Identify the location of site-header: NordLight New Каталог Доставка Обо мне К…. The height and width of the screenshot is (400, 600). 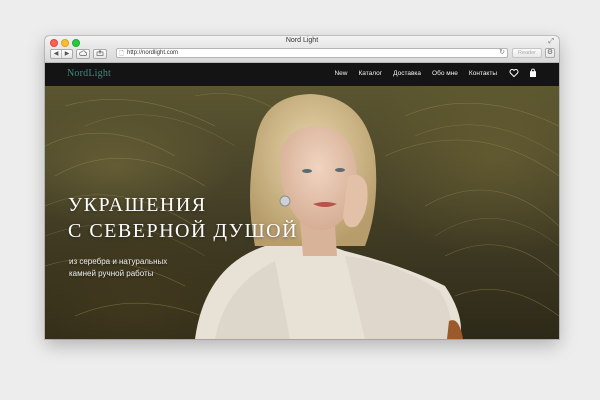
(302, 74).